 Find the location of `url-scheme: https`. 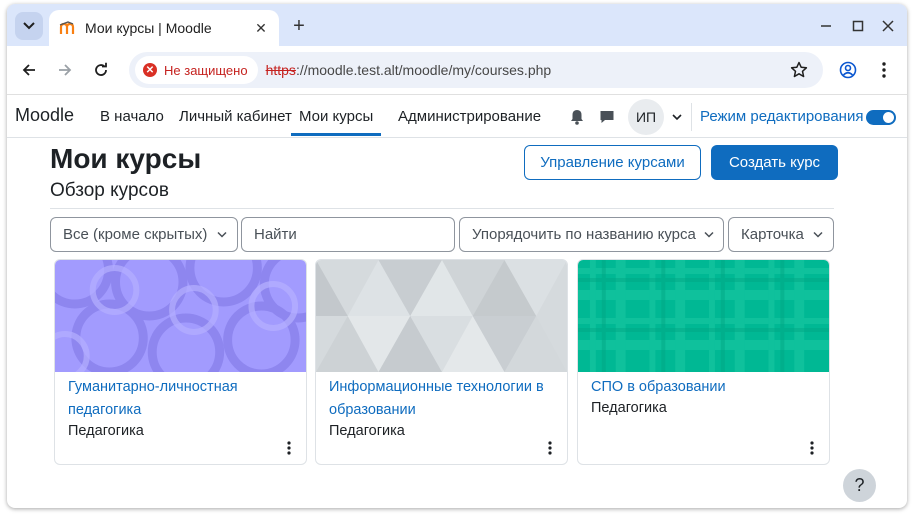

url-scheme: https is located at coordinates (280, 70).